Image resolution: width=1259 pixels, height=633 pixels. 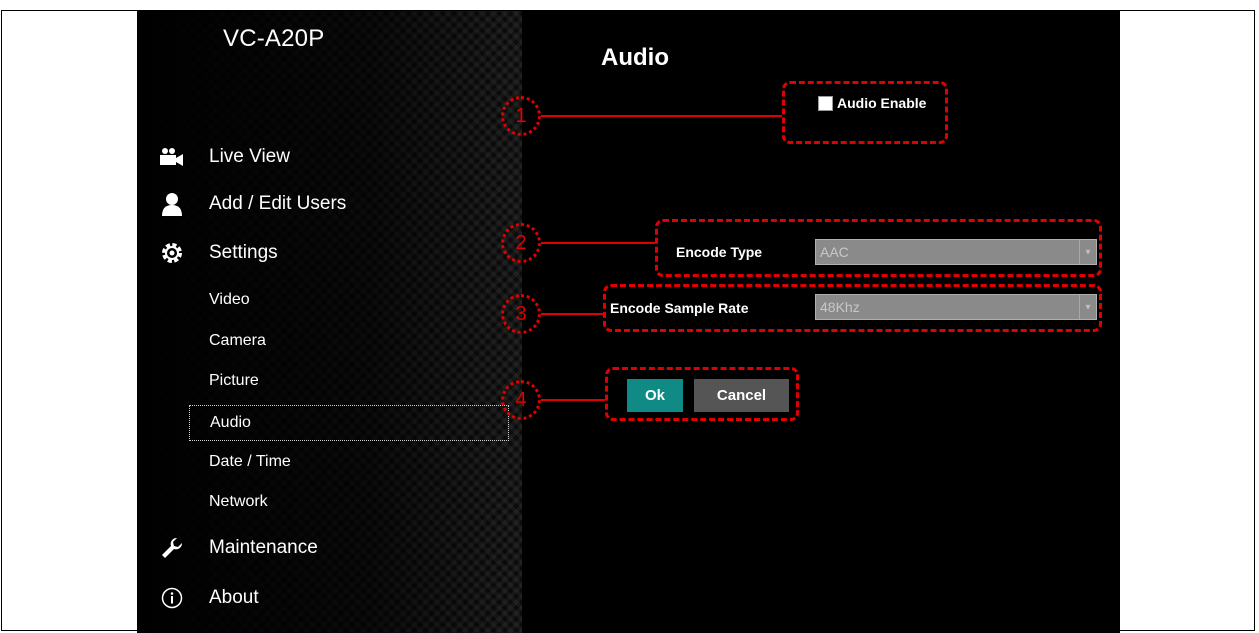 I want to click on checkbox-box, so click(x=825, y=103).